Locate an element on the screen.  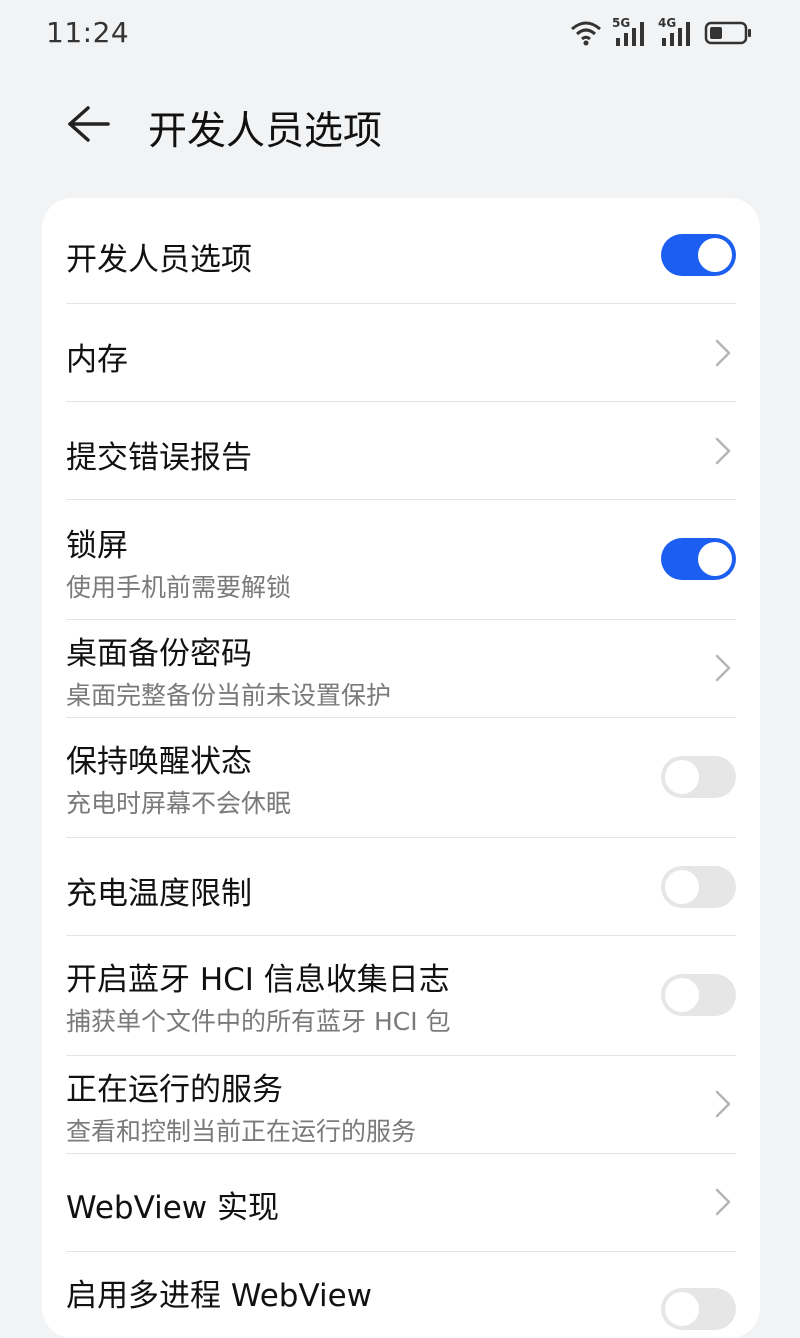
setting-title: 正在运行的服务 is located at coordinates (174, 1090).